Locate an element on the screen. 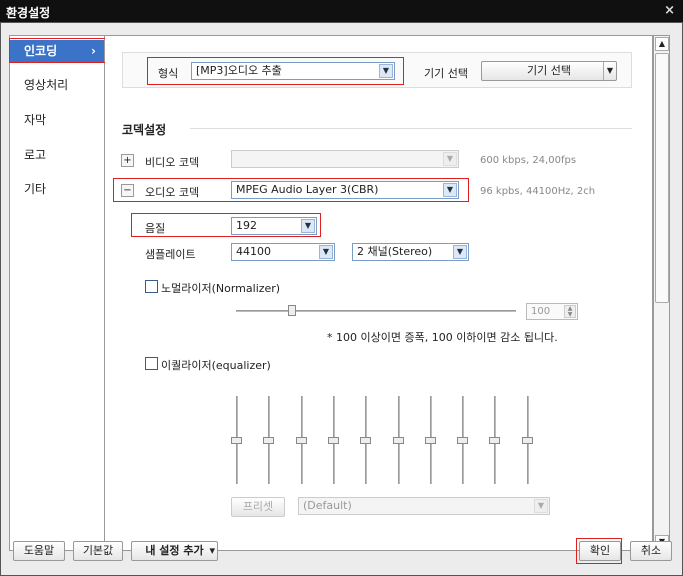 This screenshot has height=576, width=683. normalizer-note: * 100 이상이면 증폭, 100 이하이면 감소 됩니다. is located at coordinates (442, 337).